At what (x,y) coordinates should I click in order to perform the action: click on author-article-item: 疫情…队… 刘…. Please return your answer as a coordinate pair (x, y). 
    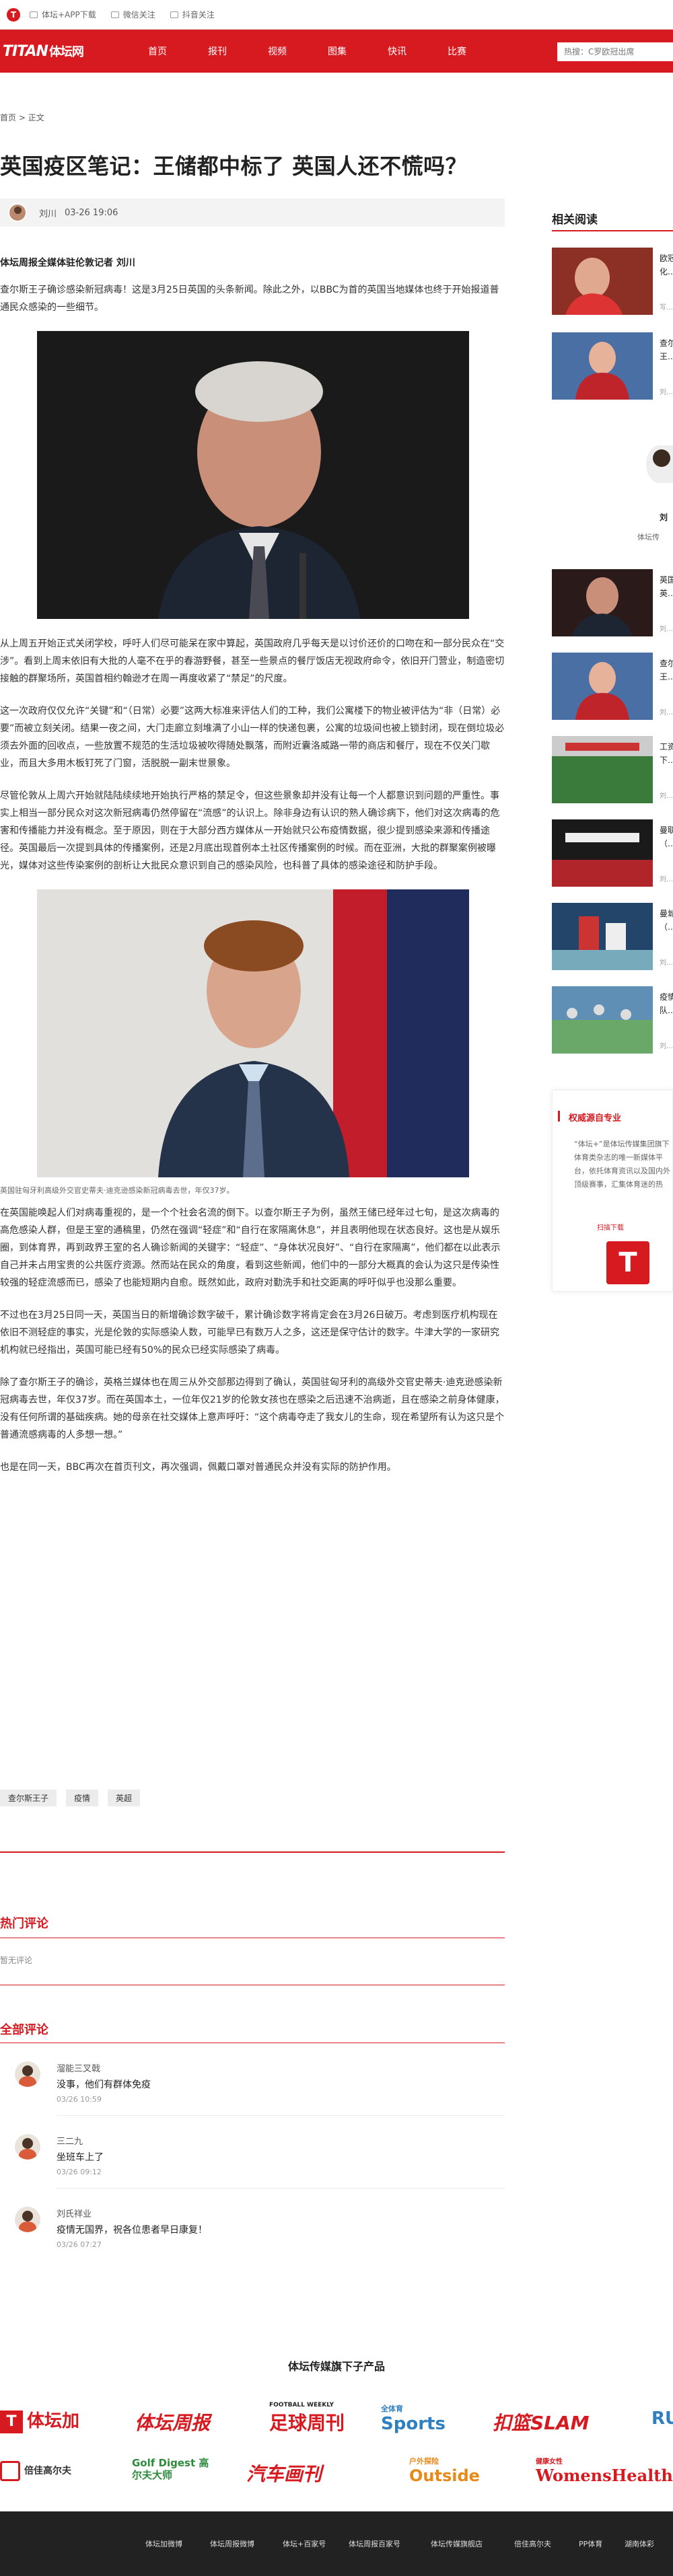
    Looking at the image, I should click on (612, 1021).